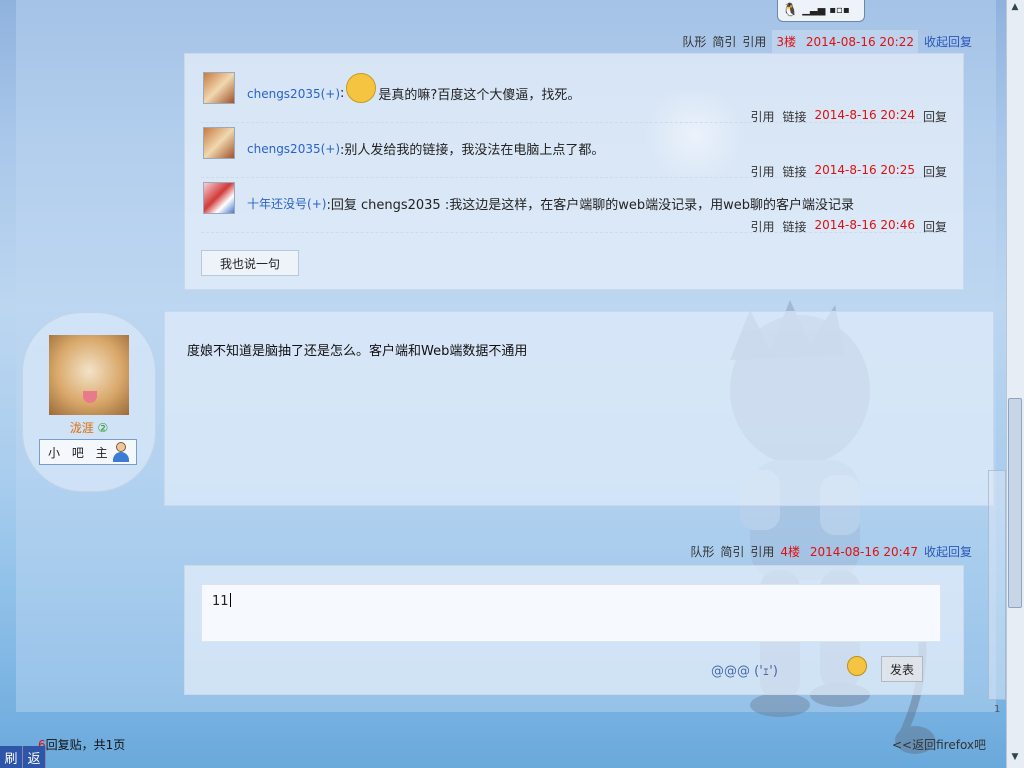 This screenshot has width=1024, height=768. I want to click on kitten-tongue, so click(90, 397).